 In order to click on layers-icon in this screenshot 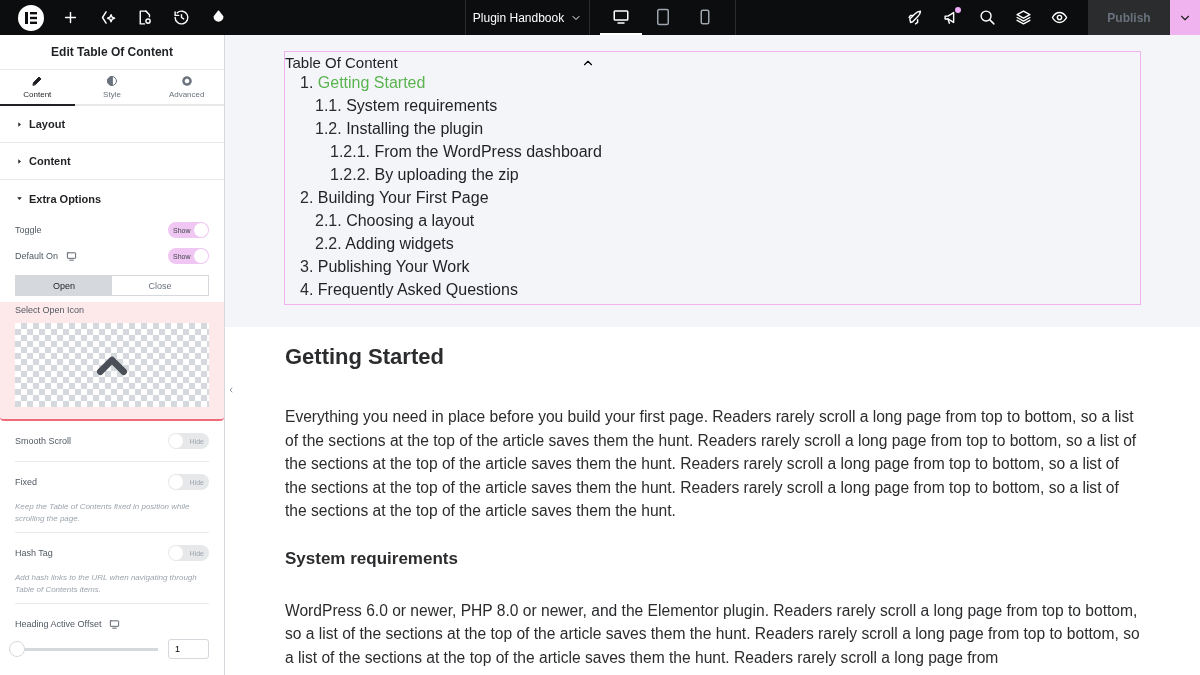, I will do `click(1023, 17)`.